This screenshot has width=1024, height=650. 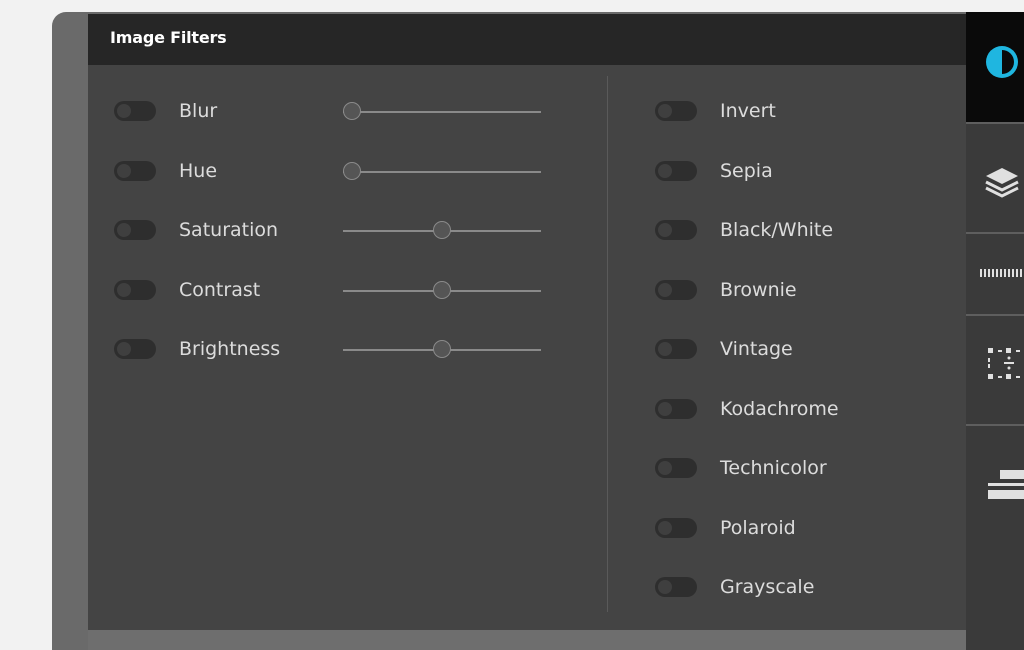 I want to click on column-divider, so click(x=607, y=344).